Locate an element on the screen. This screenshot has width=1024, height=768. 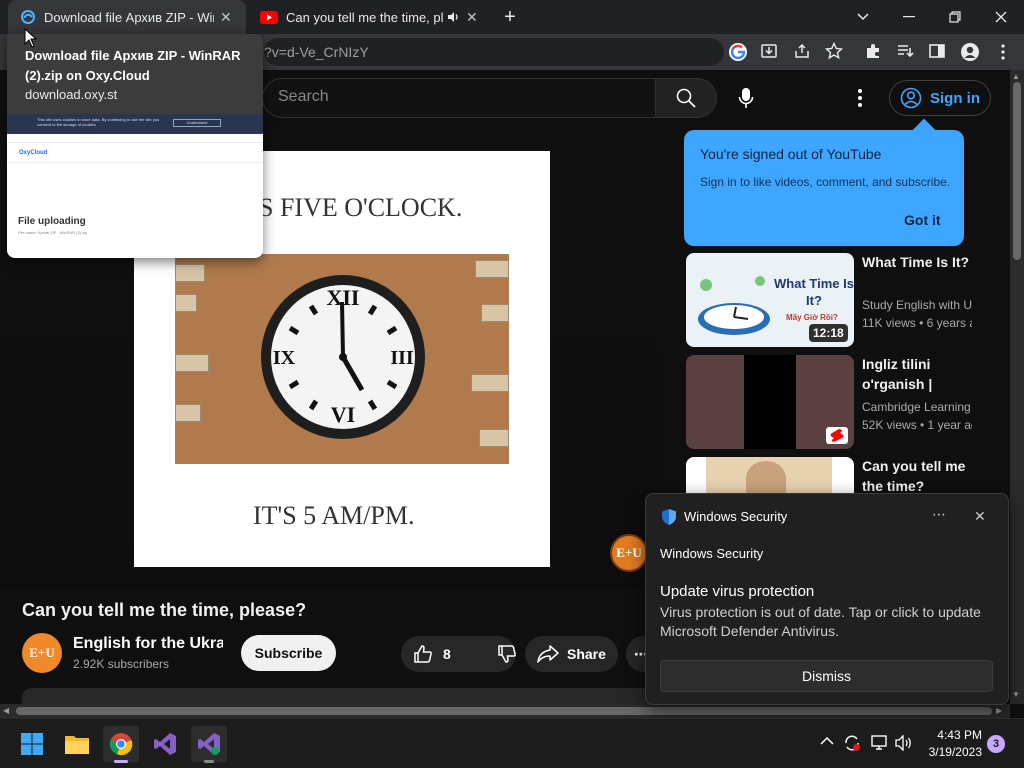
windows-start-icon is located at coordinates (32, 744).